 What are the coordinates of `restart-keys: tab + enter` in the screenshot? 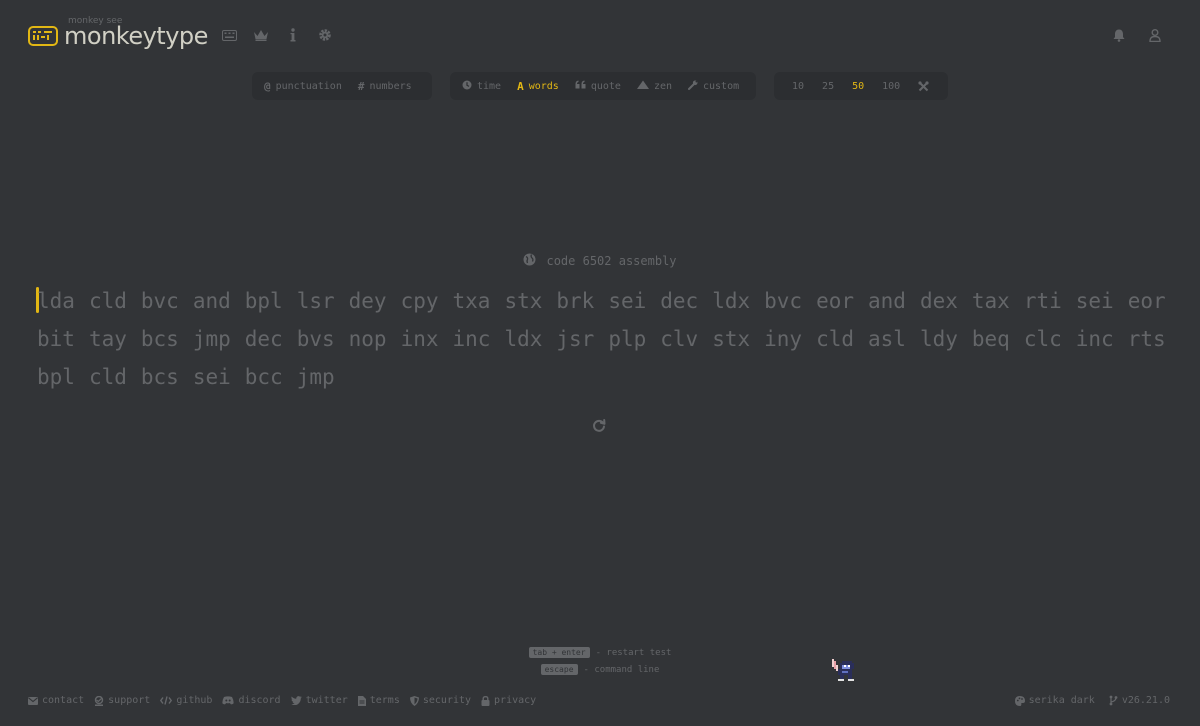 It's located at (559, 652).